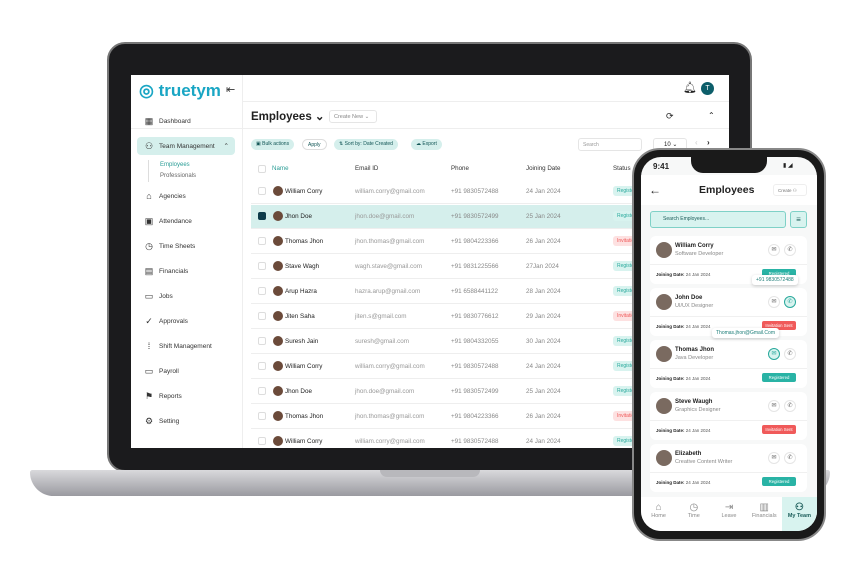 Image resolution: width=860 pixels, height=583 pixels. I want to click on select-all-checkbox, so click(262, 169).